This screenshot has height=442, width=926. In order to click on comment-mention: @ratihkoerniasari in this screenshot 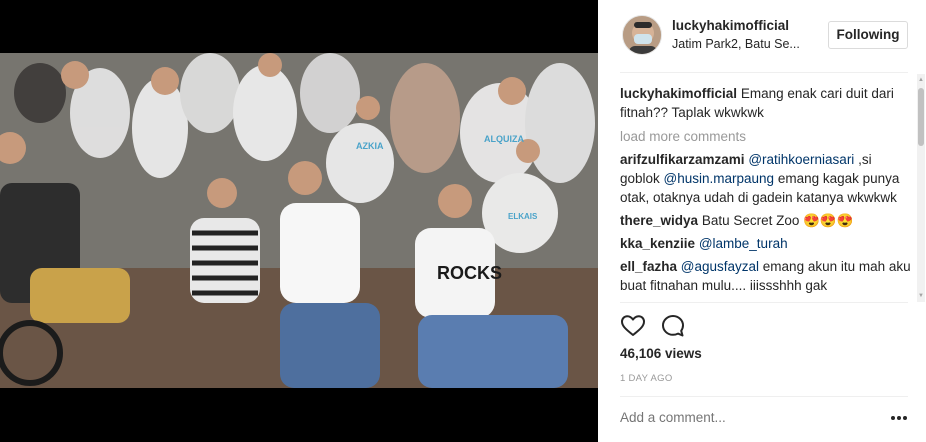, I will do `click(801, 159)`.